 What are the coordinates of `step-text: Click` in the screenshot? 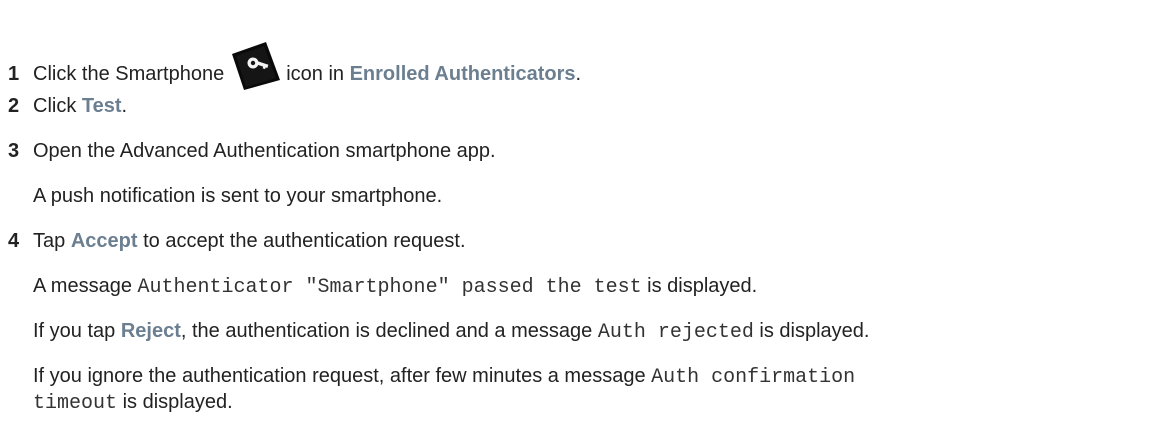 It's located at (55, 106).